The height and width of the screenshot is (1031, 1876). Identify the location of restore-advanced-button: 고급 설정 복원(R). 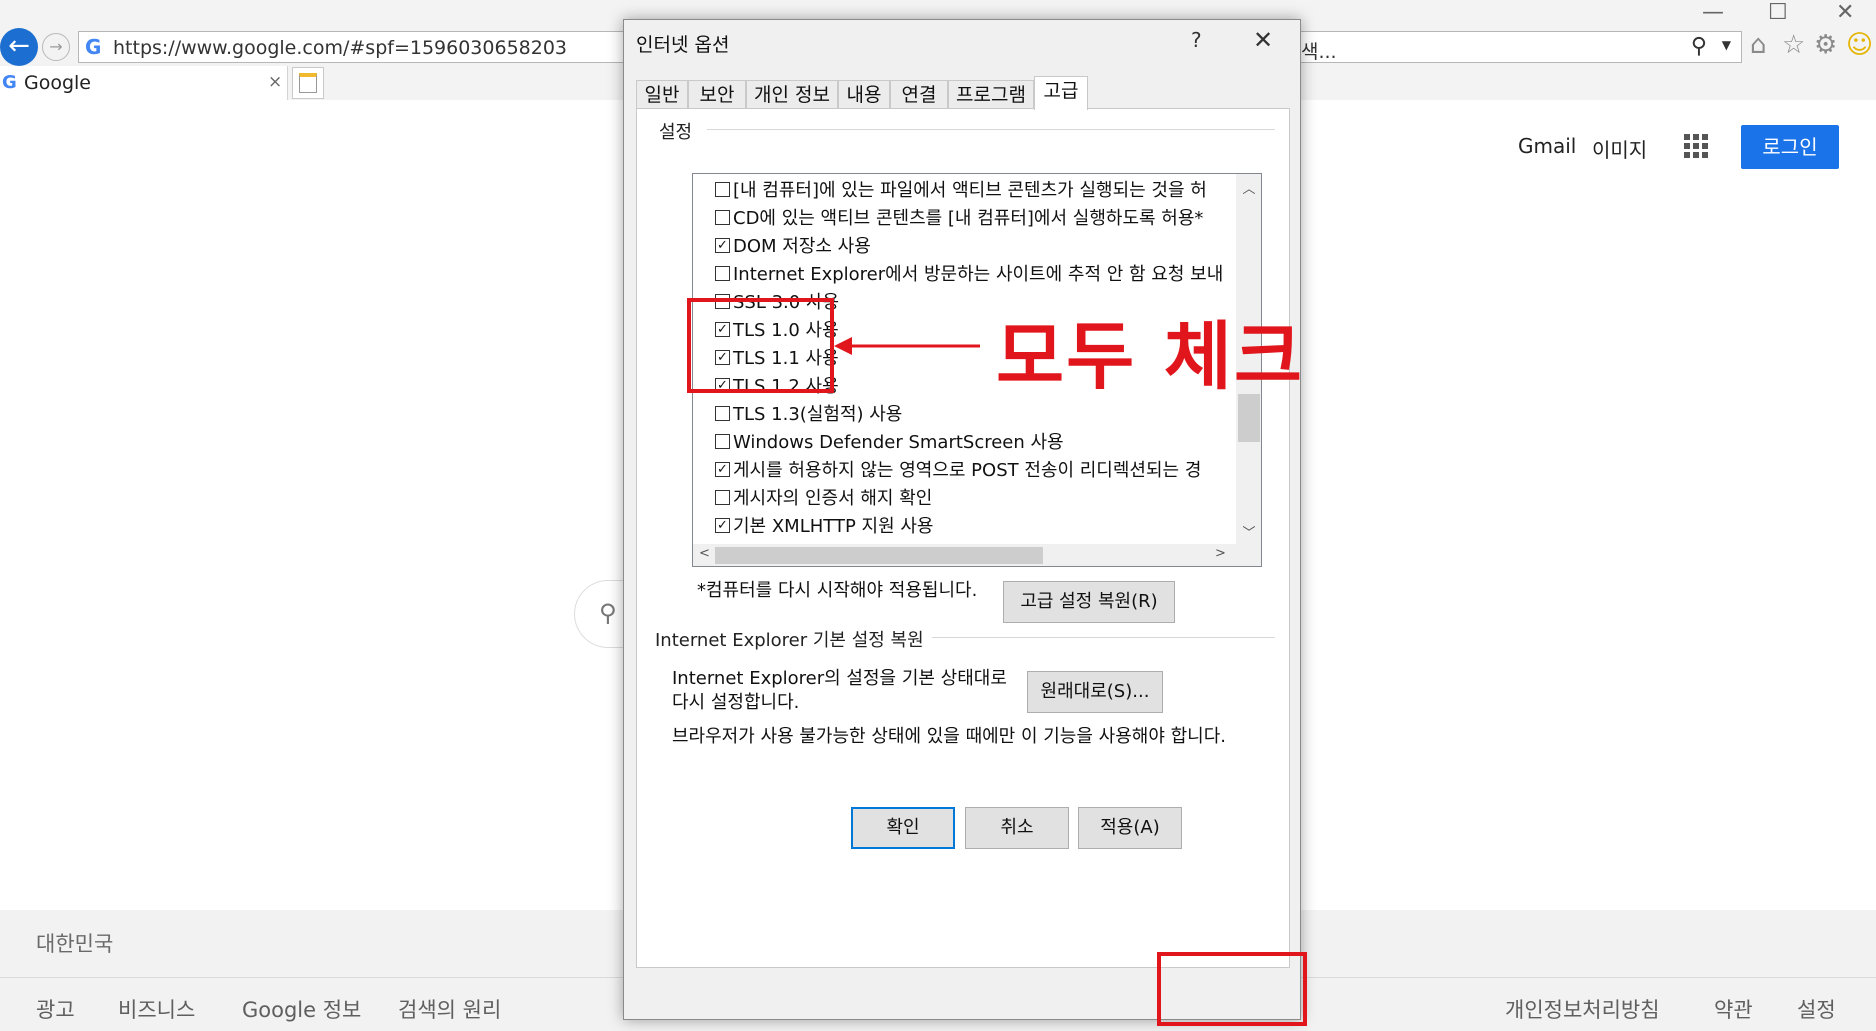
(1089, 602).